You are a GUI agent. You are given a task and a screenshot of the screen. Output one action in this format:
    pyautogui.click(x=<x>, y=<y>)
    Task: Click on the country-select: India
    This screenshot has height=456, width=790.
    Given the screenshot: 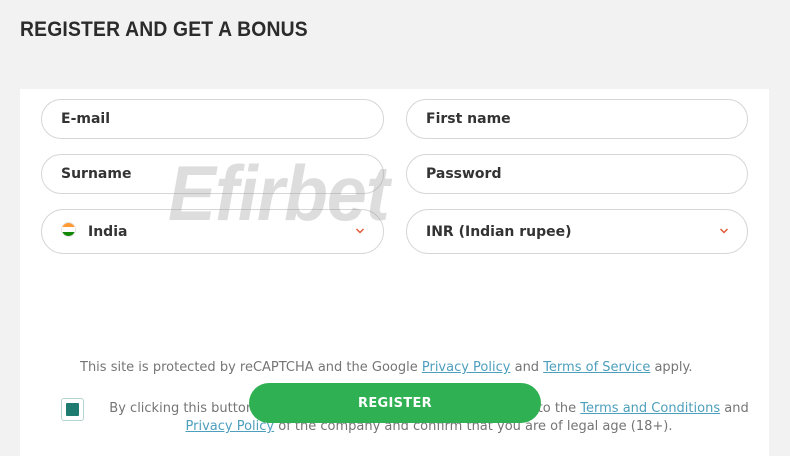 What is the action you would take?
    pyautogui.click(x=212, y=231)
    